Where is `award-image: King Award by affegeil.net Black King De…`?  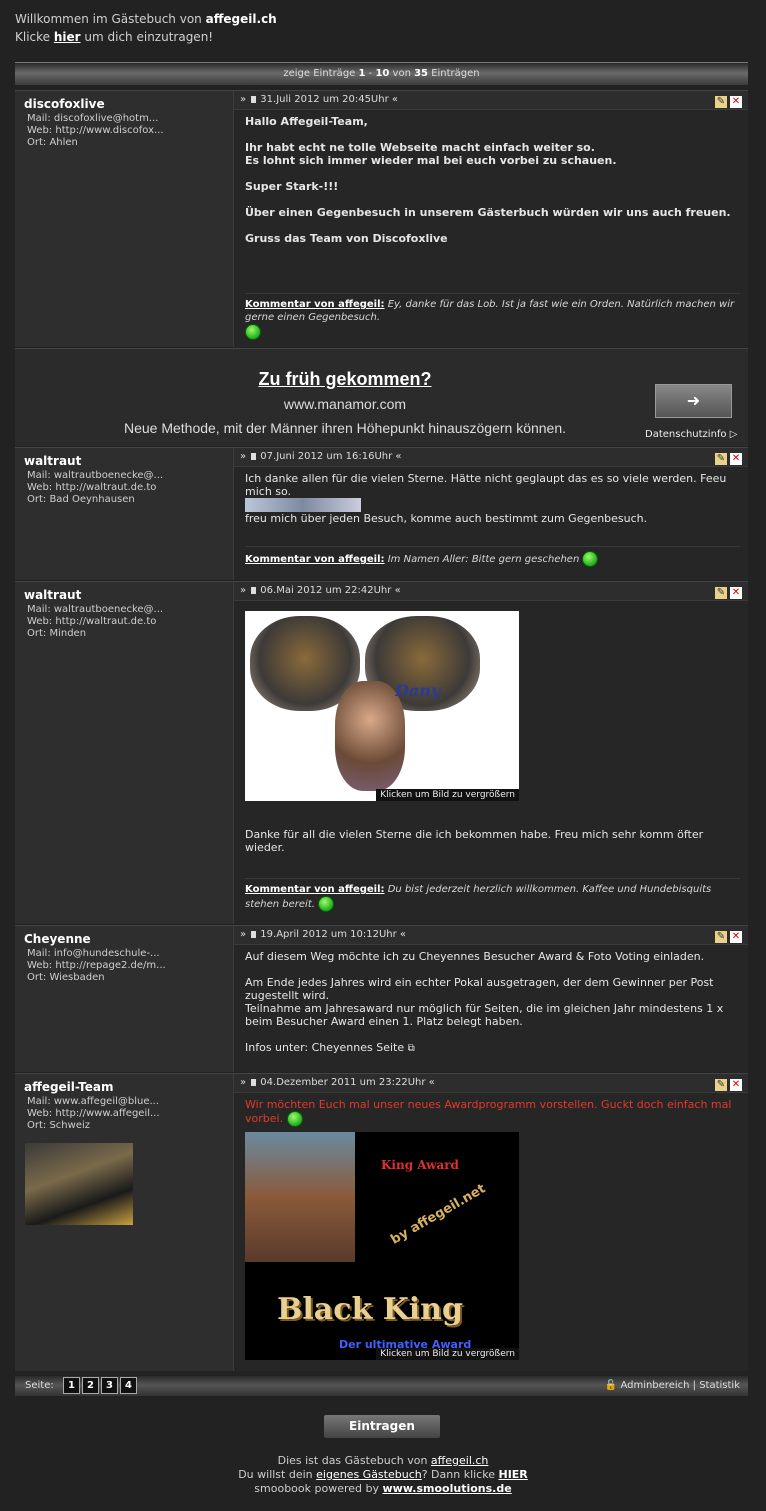 award-image: King Award by affegeil.net Black King De… is located at coordinates (382, 1246).